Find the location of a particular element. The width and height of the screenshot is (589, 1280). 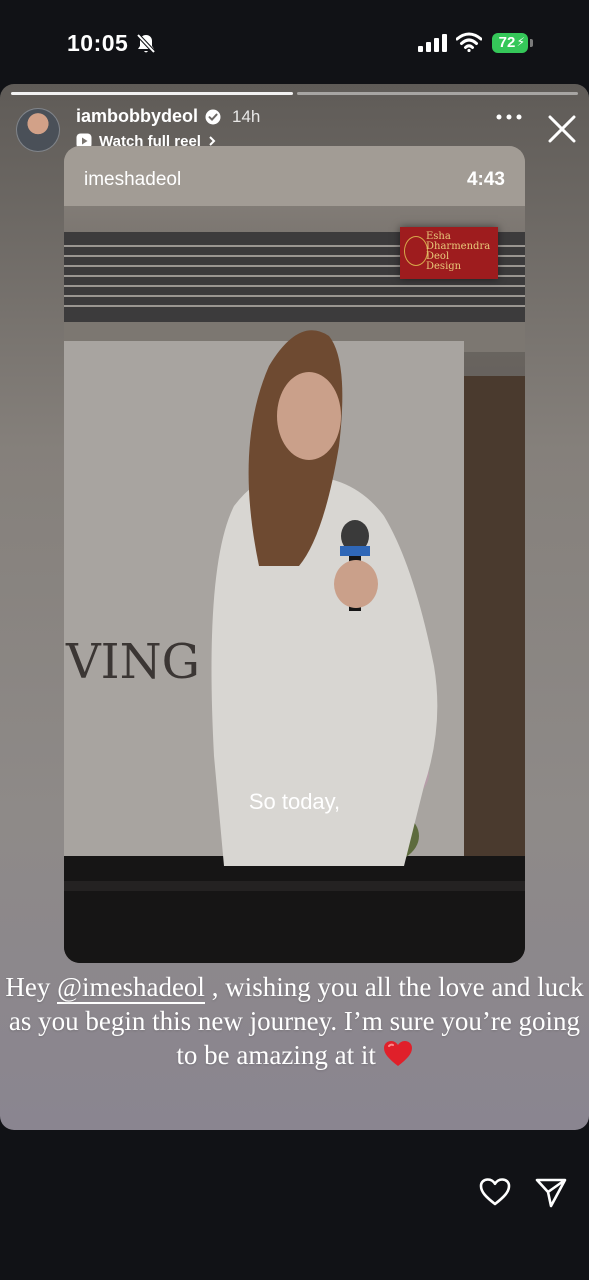

brand-logo-text: Esha Dharmendra Deol Design is located at coordinates (458, 251).